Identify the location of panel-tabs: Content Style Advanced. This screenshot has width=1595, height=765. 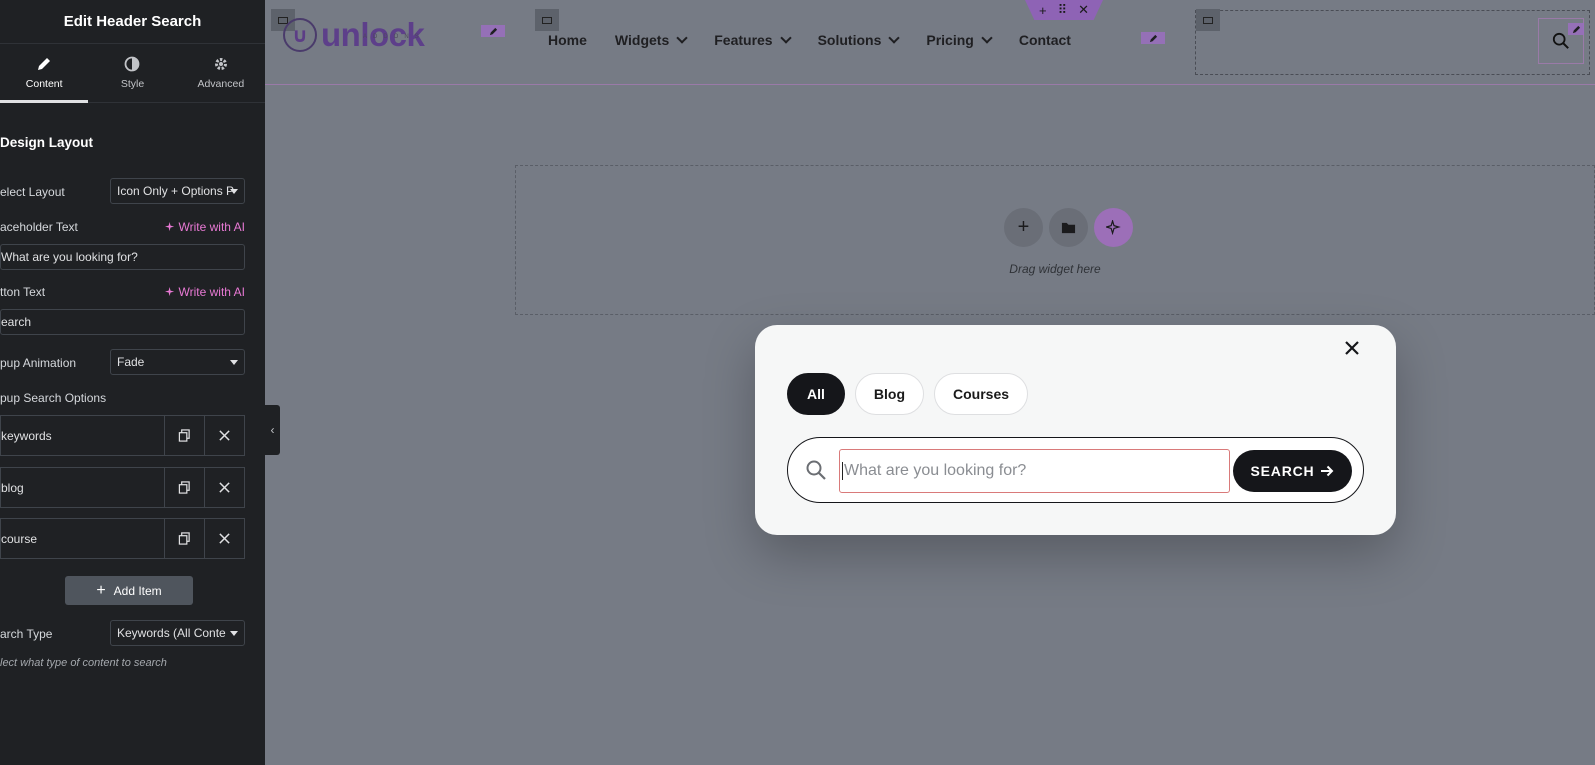
(132, 73).